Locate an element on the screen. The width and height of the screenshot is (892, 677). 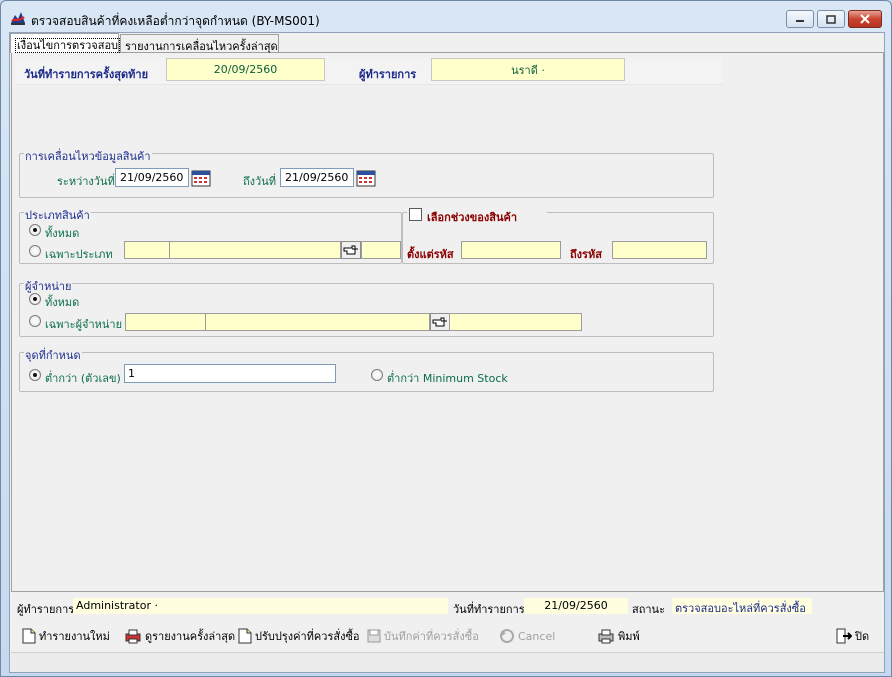
product-type-lookup-button is located at coordinates (351, 250).